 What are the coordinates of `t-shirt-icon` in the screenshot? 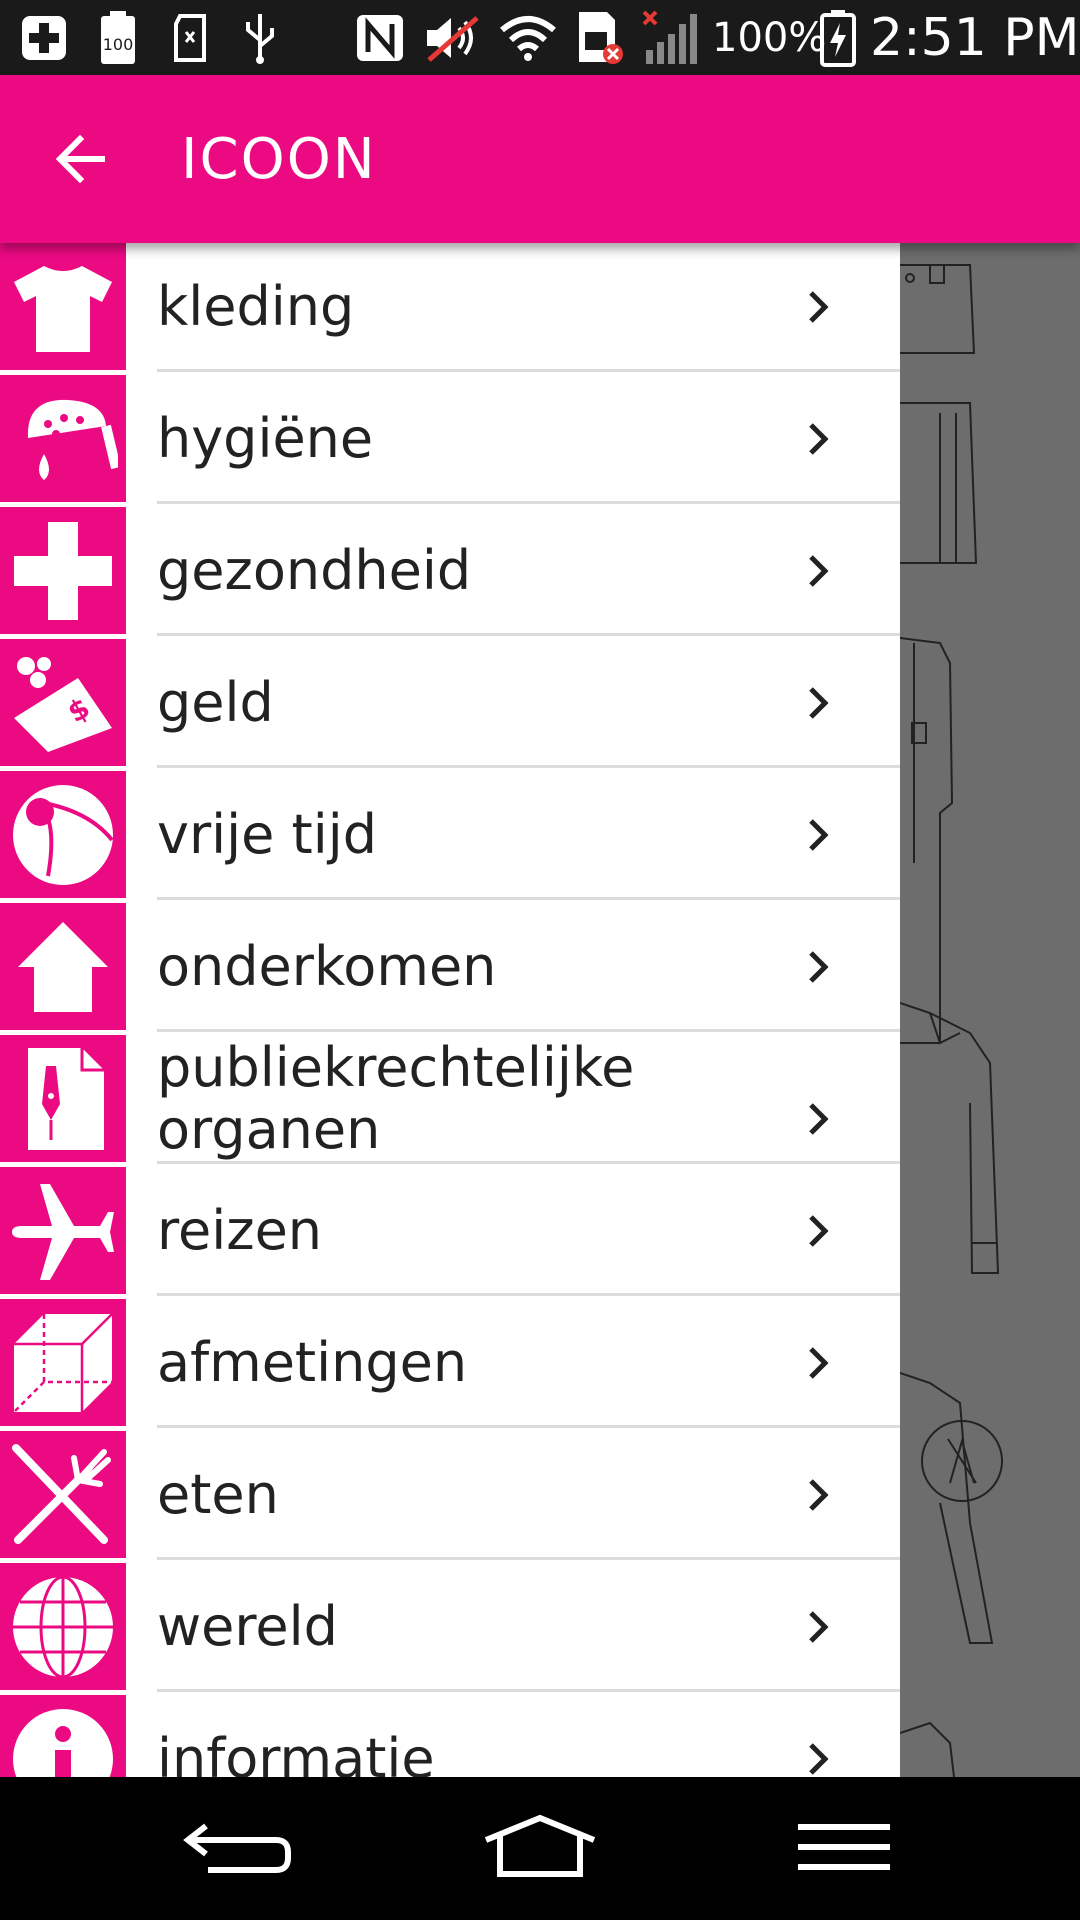 It's located at (63, 306).